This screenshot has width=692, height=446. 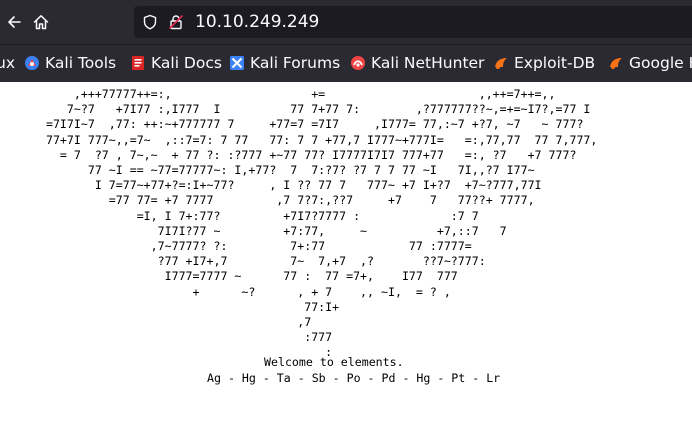 What do you see at coordinates (358, 63) in the screenshot?
I see `kali-nethunter-icon` at bounding box center [358, 63].